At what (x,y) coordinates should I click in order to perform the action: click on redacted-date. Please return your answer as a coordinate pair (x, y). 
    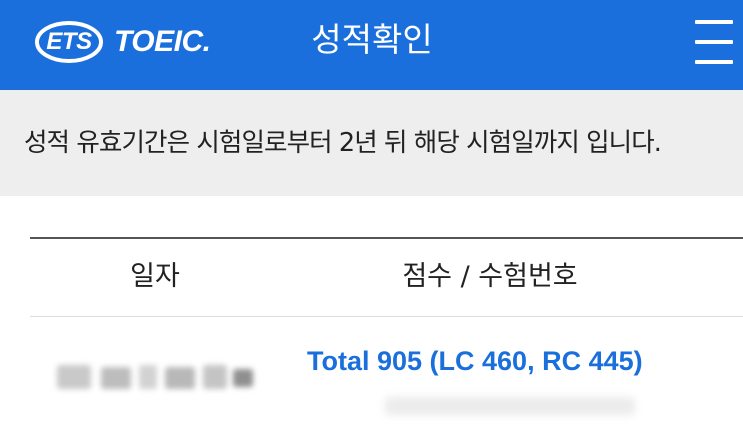
    Looking at the image, I should click on (155, 377).